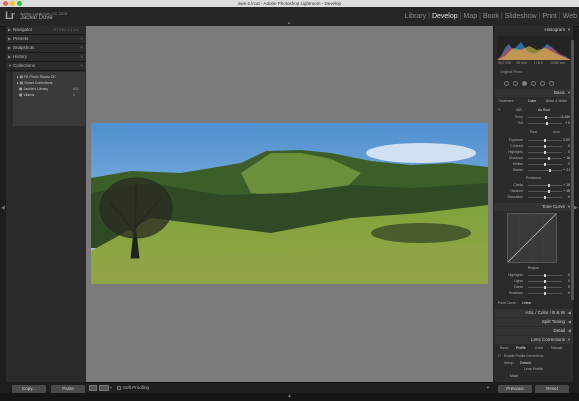 Image resolution: width=579 pixels, height=401 pixels. Describe the element at coordinates (48, 89) in the screenshot. I see `list-item: ▦ Jackie's Library 911` at that location.